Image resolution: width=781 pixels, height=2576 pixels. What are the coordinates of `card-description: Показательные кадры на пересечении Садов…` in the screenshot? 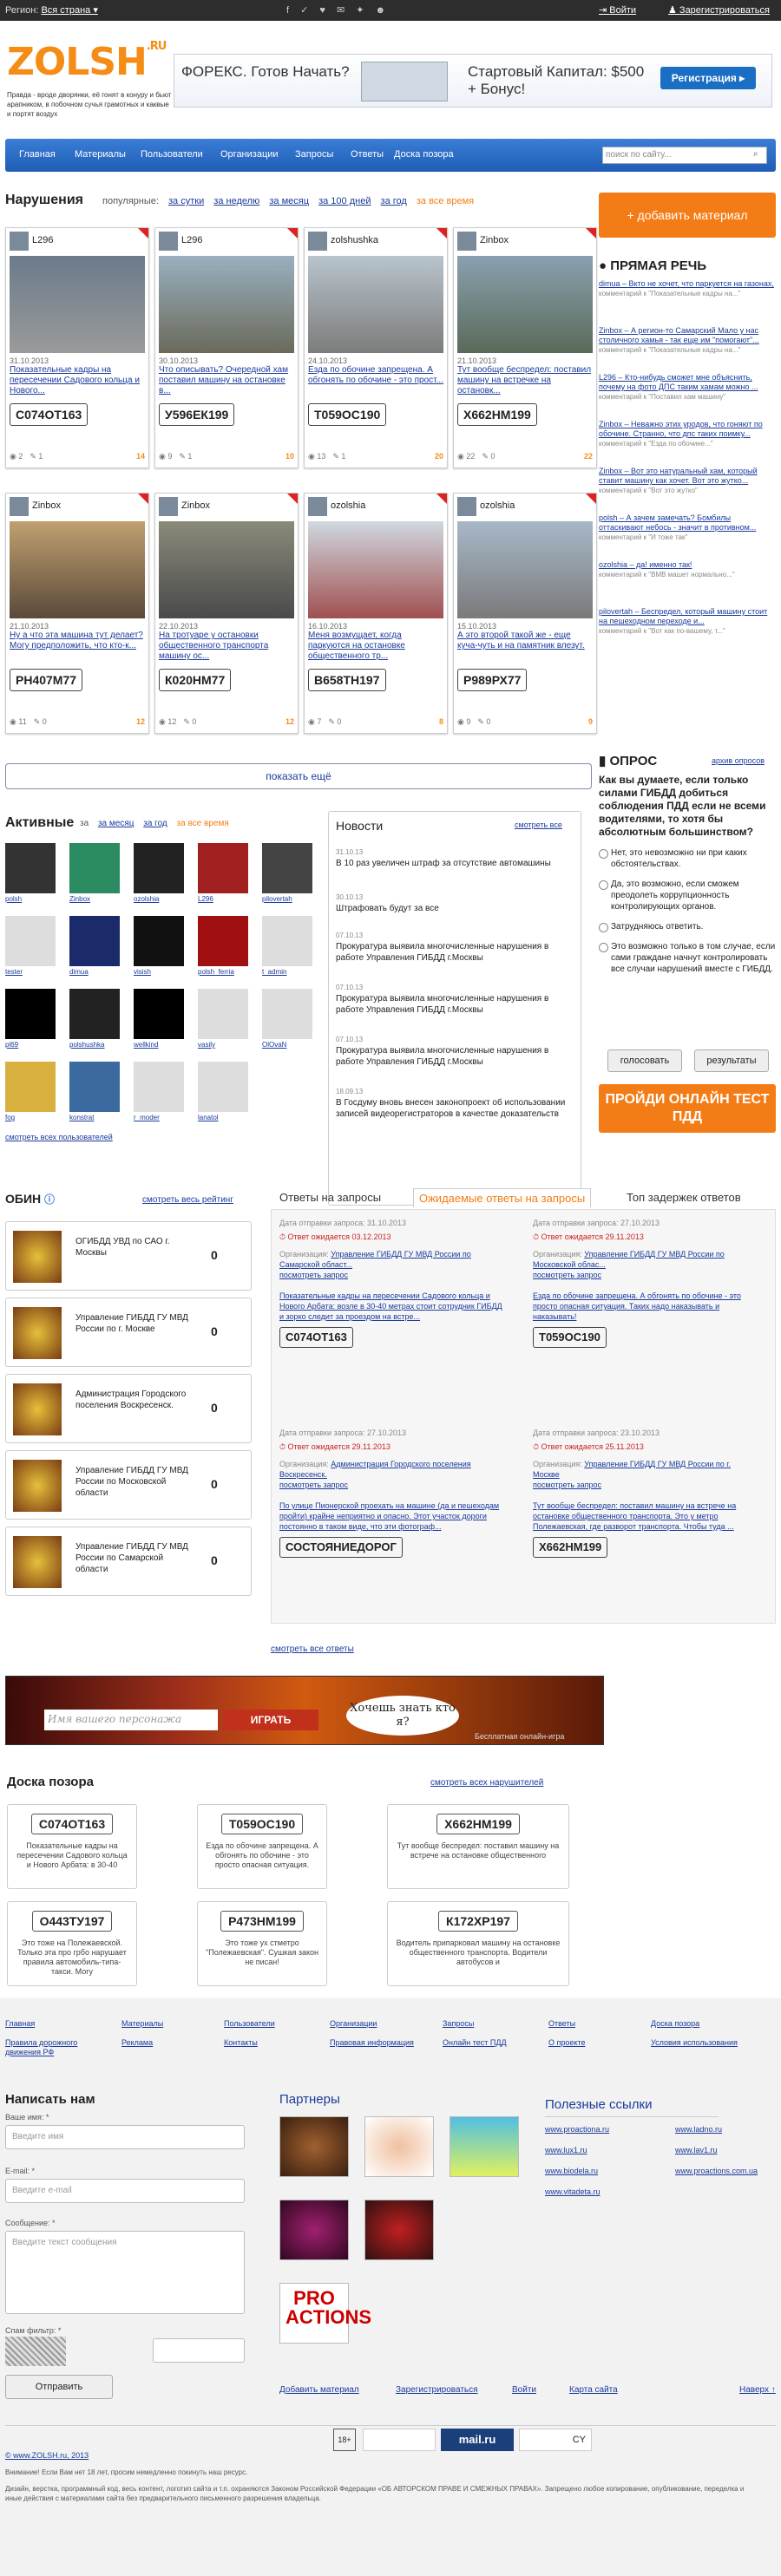 It's located at (77, 380).